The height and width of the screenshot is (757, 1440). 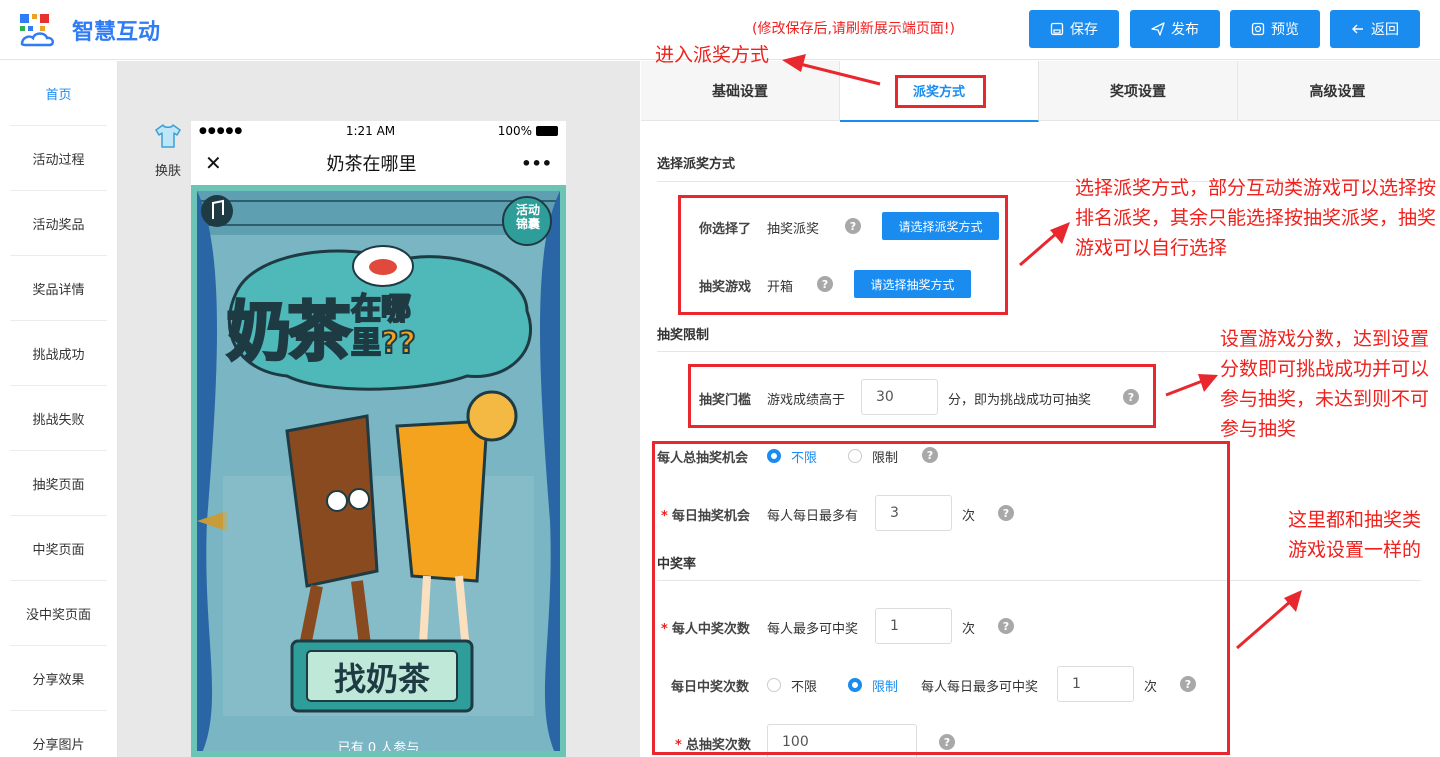 What do you see at coordinates (940, 91) in the screenshot?
I see `annotation-box-tab` at bounding box center [940, 91].